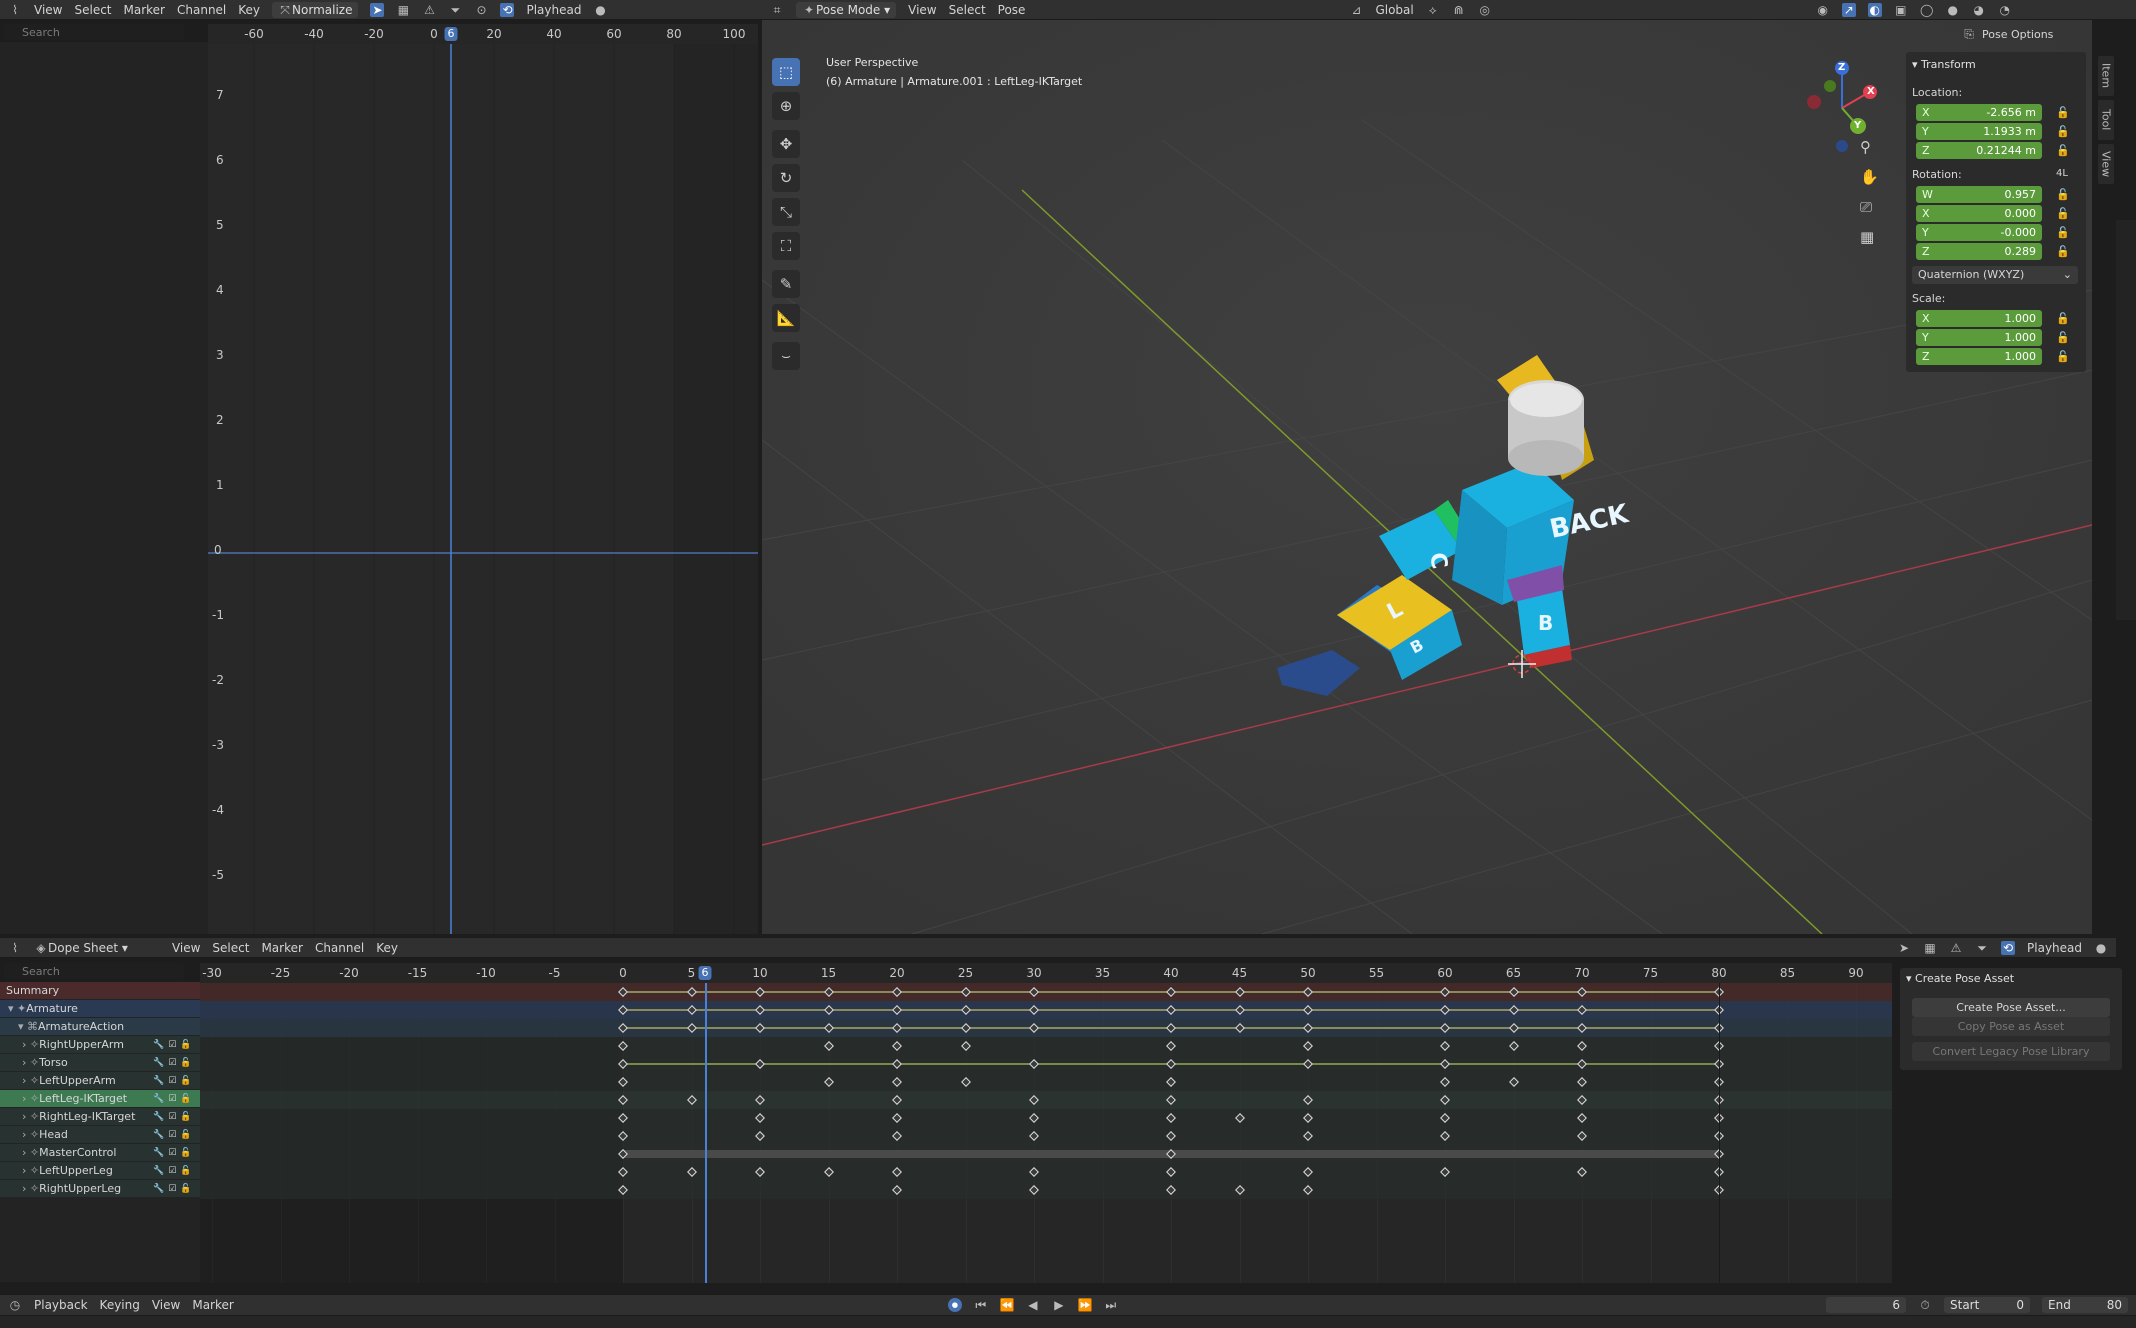 This screenshot has height=1328, width=2136. I want to click on visibility-icon: ◉, so click(1823, 10).